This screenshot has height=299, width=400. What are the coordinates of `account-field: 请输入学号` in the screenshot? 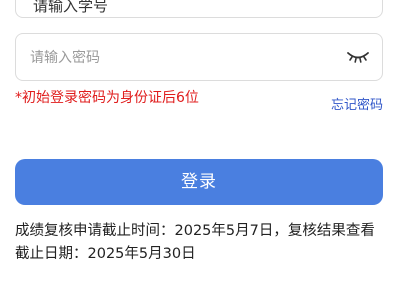 It's located at (199, 9).